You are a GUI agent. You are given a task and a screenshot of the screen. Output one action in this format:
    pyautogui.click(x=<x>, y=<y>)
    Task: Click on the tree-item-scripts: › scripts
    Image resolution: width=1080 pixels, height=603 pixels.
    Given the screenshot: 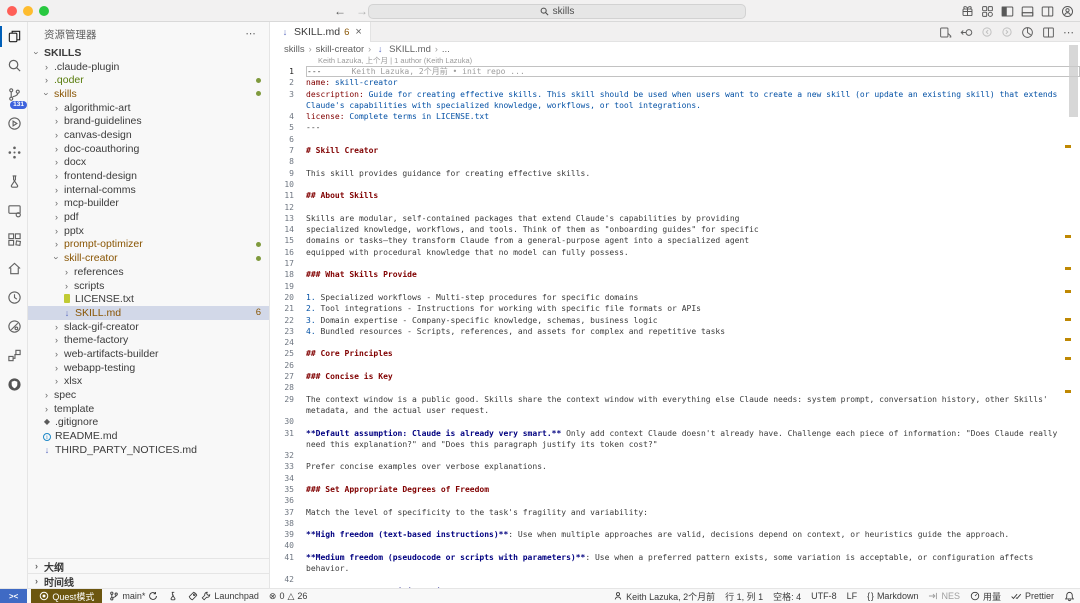 What is the action you would take?
    pyautogui.click(x=148, y=286)
    